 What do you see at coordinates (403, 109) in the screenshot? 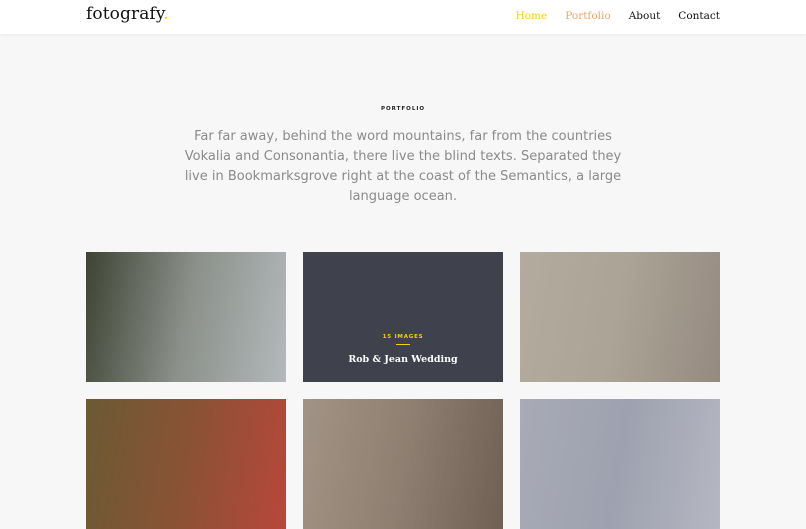
I see `section-label: PORTFOLIO` at bounding box center [403, 109].